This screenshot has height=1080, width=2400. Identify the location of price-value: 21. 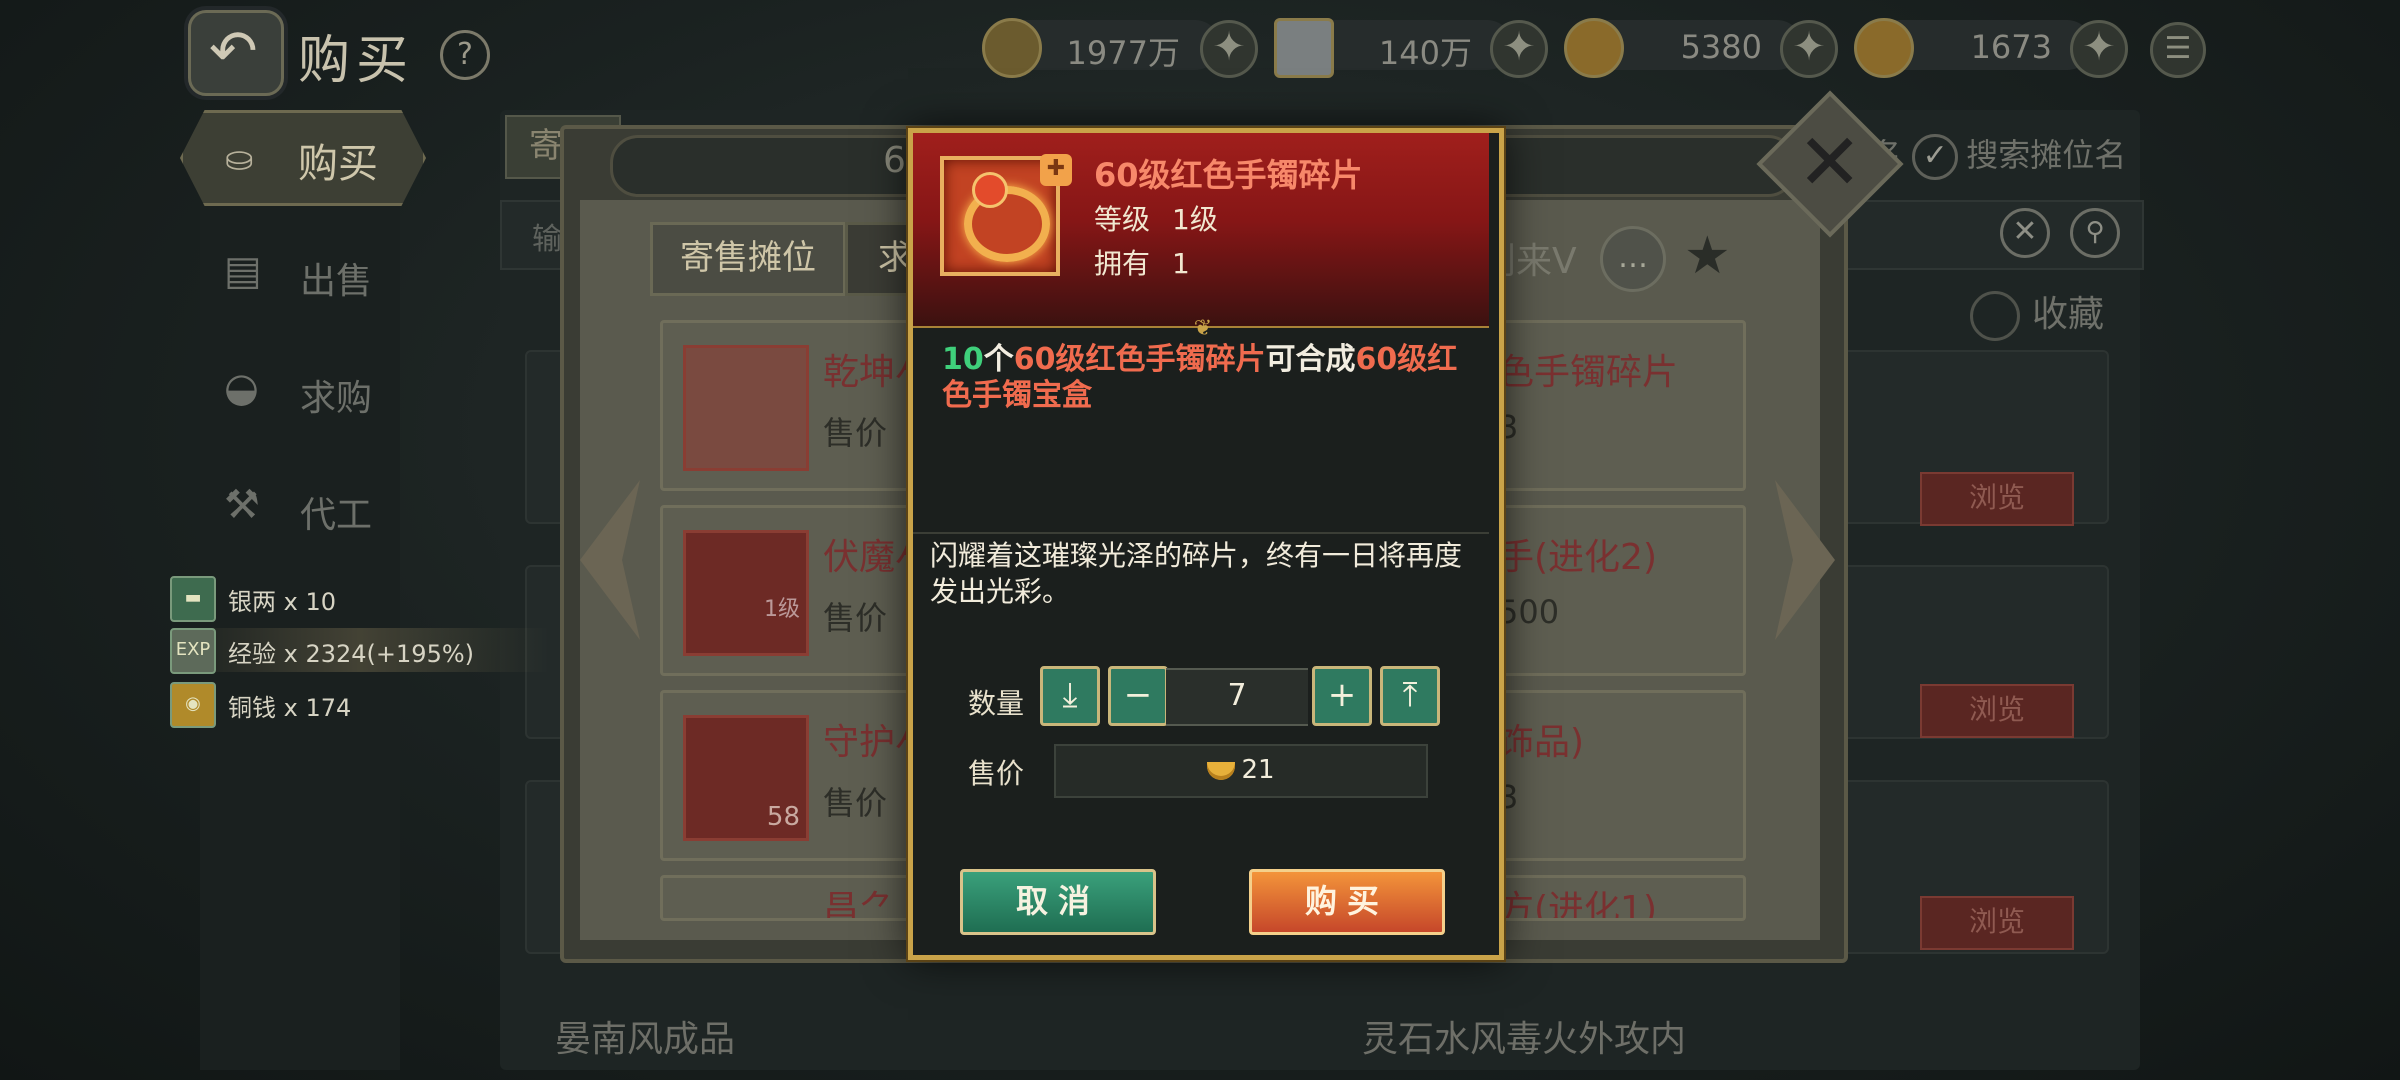
(1241, 771).